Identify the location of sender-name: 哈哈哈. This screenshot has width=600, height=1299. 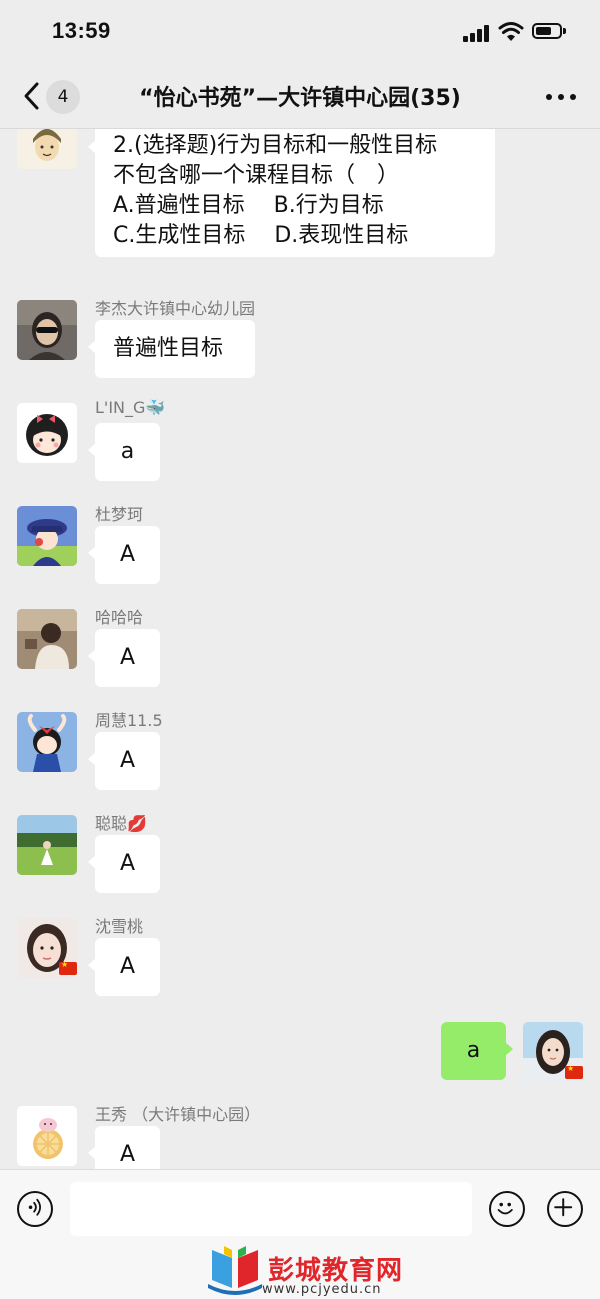
(119, 617).